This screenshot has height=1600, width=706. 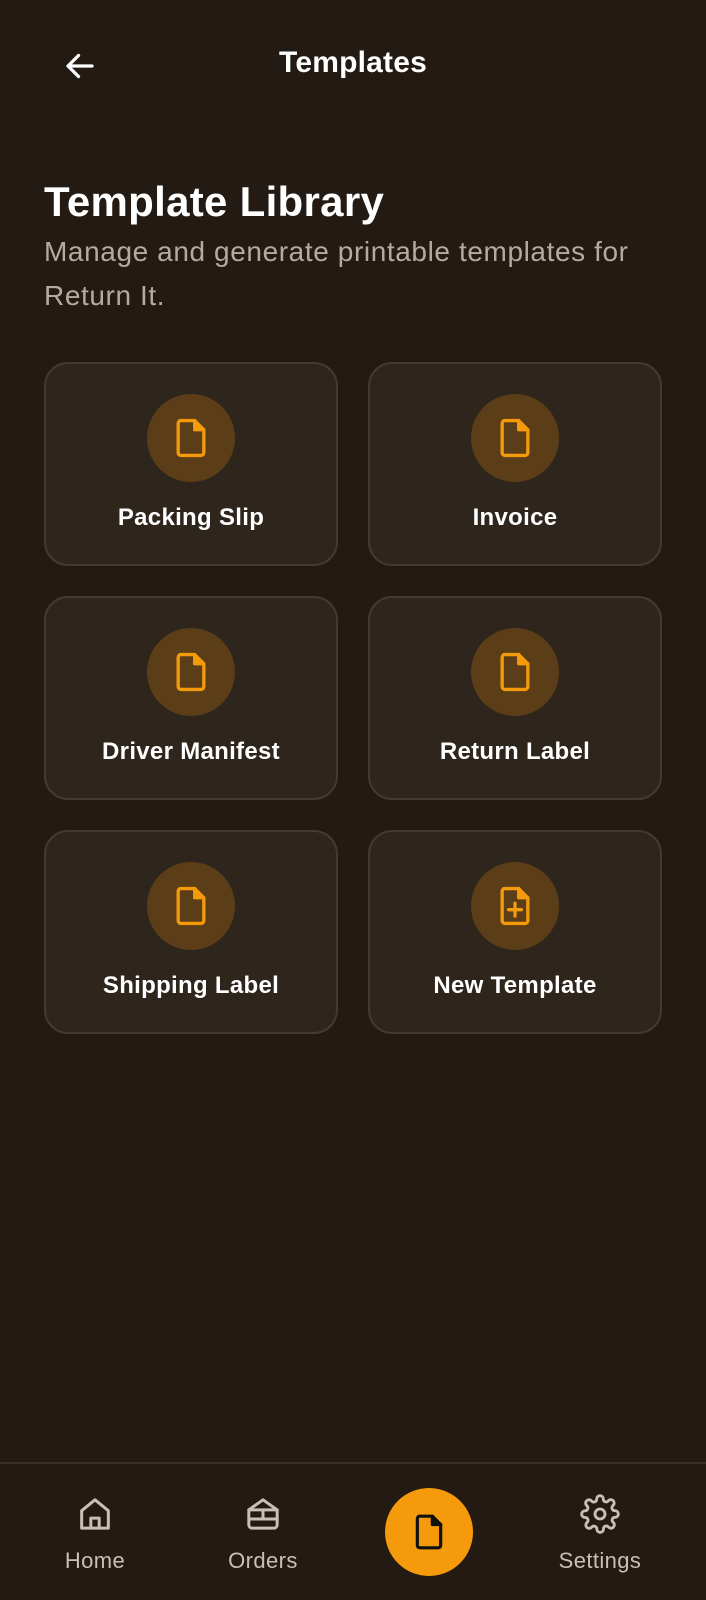 I want to click on template-card-label: Invoice, so click(x=515, y=517).